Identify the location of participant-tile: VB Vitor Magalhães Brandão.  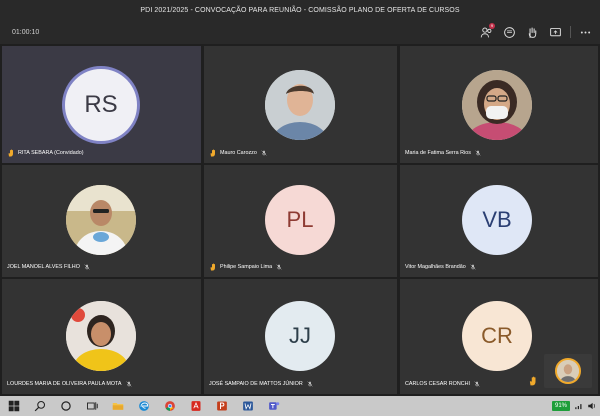
(499, 221).